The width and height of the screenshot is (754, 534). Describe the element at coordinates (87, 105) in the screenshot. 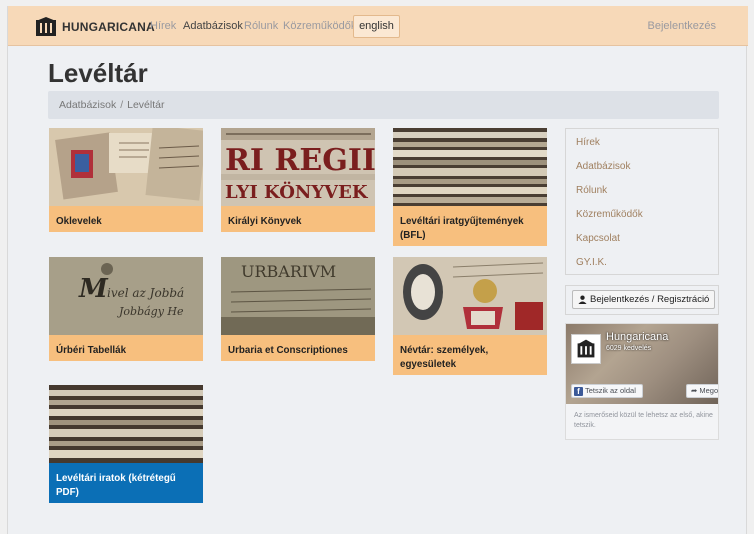

I see `breadcrumb-item-adatbazisok: Adatbázisok` at that location.